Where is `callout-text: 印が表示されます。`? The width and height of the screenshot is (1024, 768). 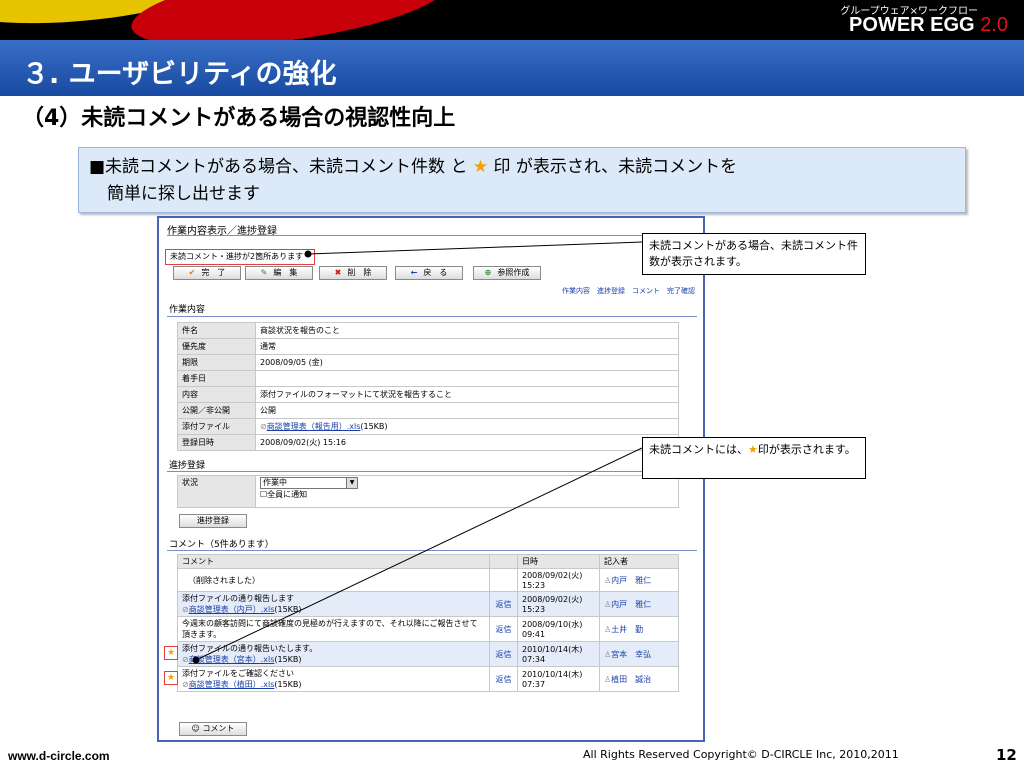
callout-text: 印が表示されます。 is located at coordinates (806, 449).